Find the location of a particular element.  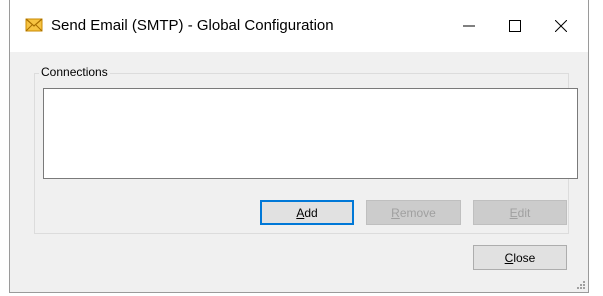

close-button-label: lose is located at coordinates (524, 257).